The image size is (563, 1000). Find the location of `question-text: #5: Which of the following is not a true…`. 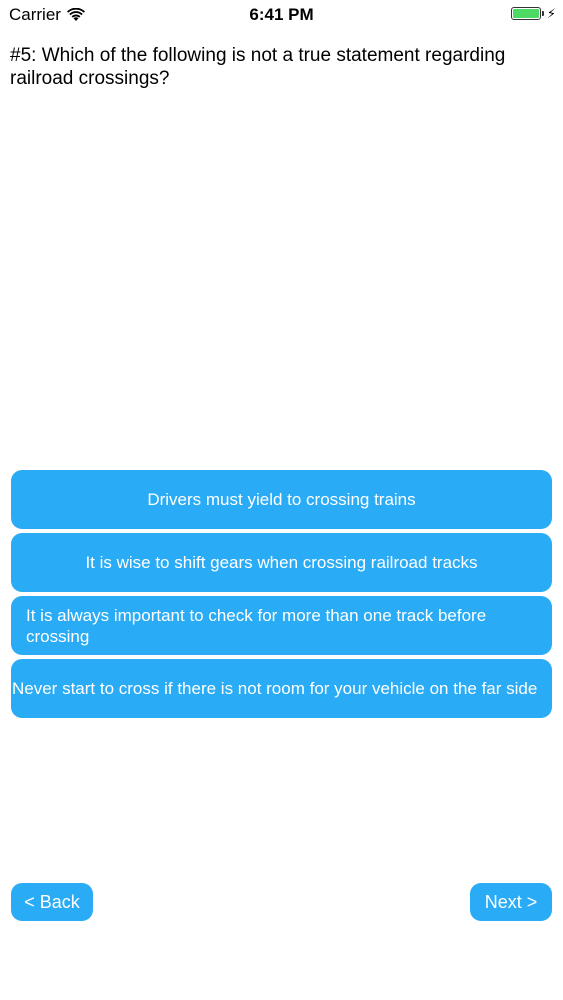

question-text: #5: Which of the following is not a true… is located at coordinates (258, 67).